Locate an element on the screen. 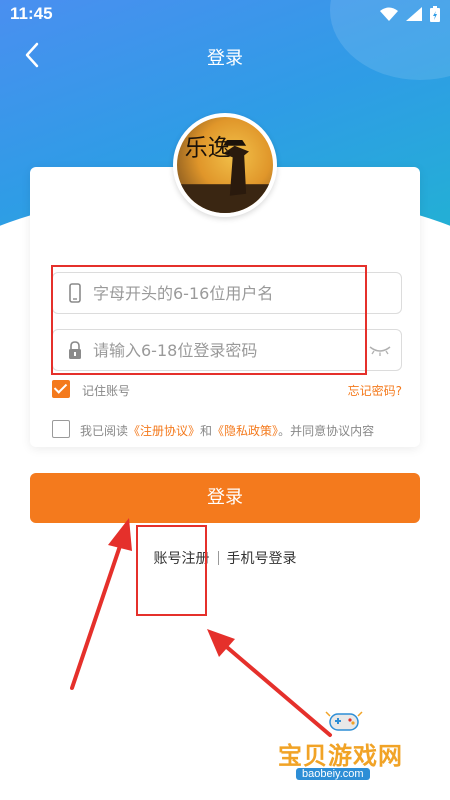 Image resolution: width=450 pixels, height=800 pixels. agreement-and: 和 is located at coordinates (206, 431).